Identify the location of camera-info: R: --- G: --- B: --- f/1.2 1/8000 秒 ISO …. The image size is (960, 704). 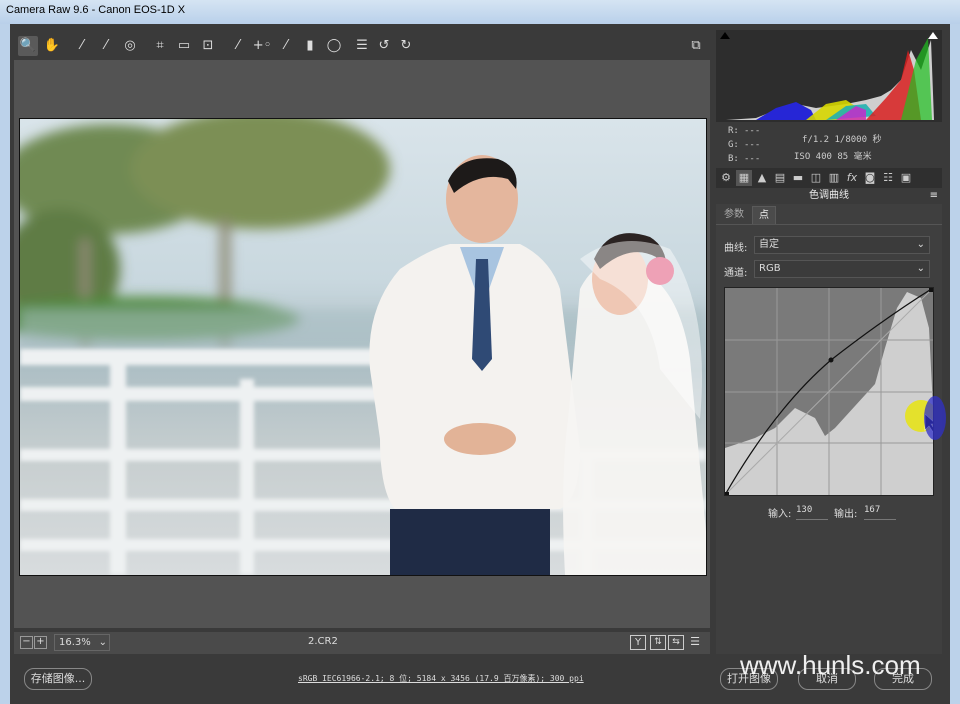
(829, 145).